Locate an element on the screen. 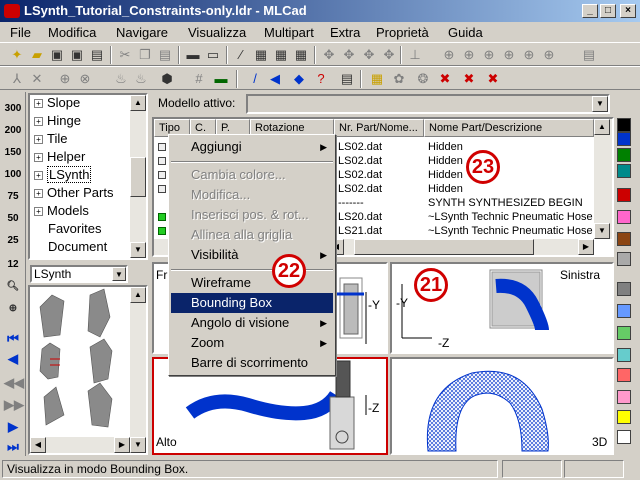 Image resolution: width=640 pixels, height=480 pixels. menu-item-wireframe: Wireframe is located at coordinates (252, 283).